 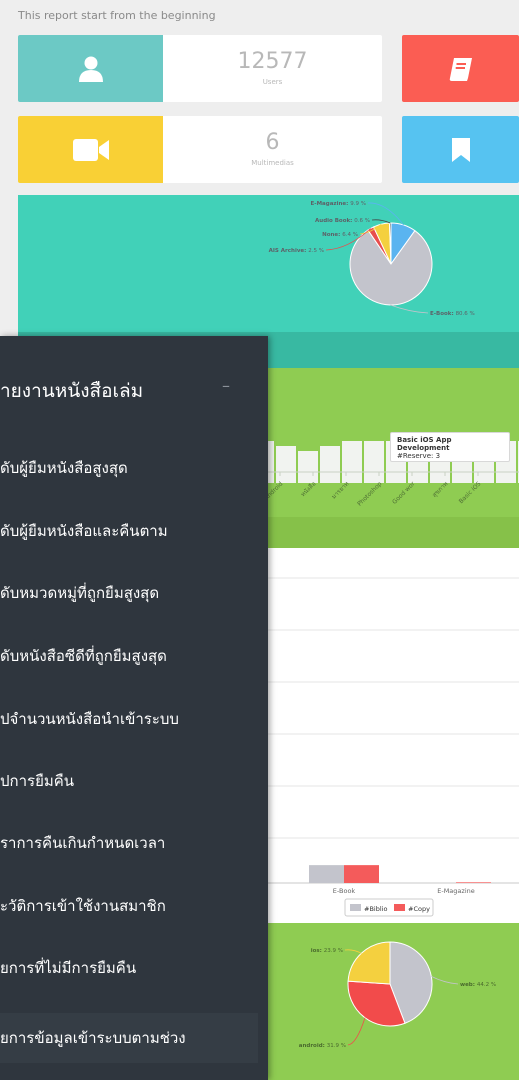 What do you see at coordinates (340, 490) in the screenshot?
I see `reserve-x-tick-label: มารยาท` at bounding box center [340, 490].